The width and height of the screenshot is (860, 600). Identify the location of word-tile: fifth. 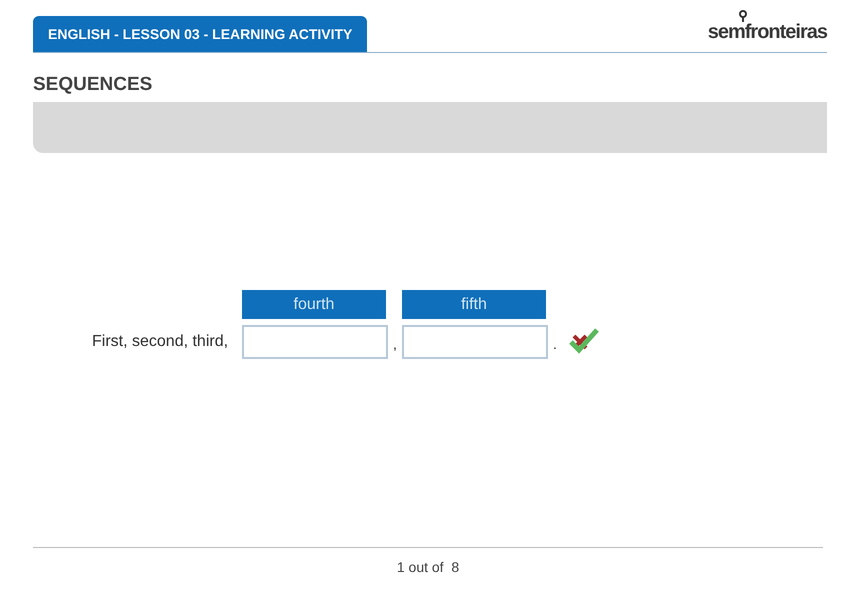
(474, 304).